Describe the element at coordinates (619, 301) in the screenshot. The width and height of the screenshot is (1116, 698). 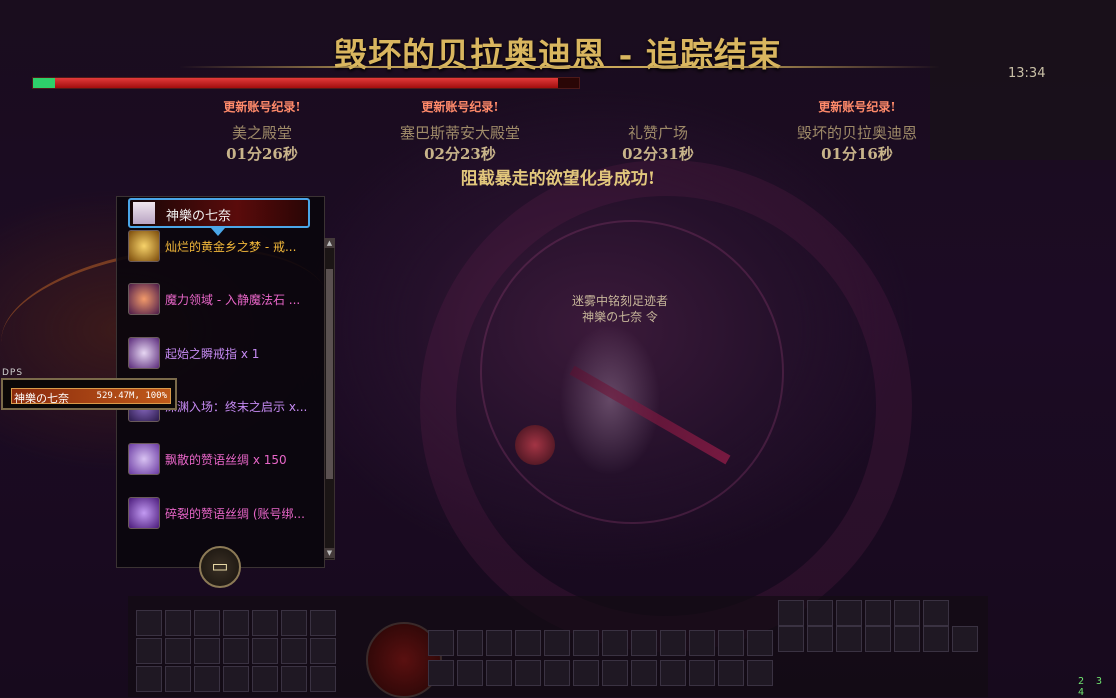
I see `player-title-line1: 迷雾中铭刻足迹者` at that location.